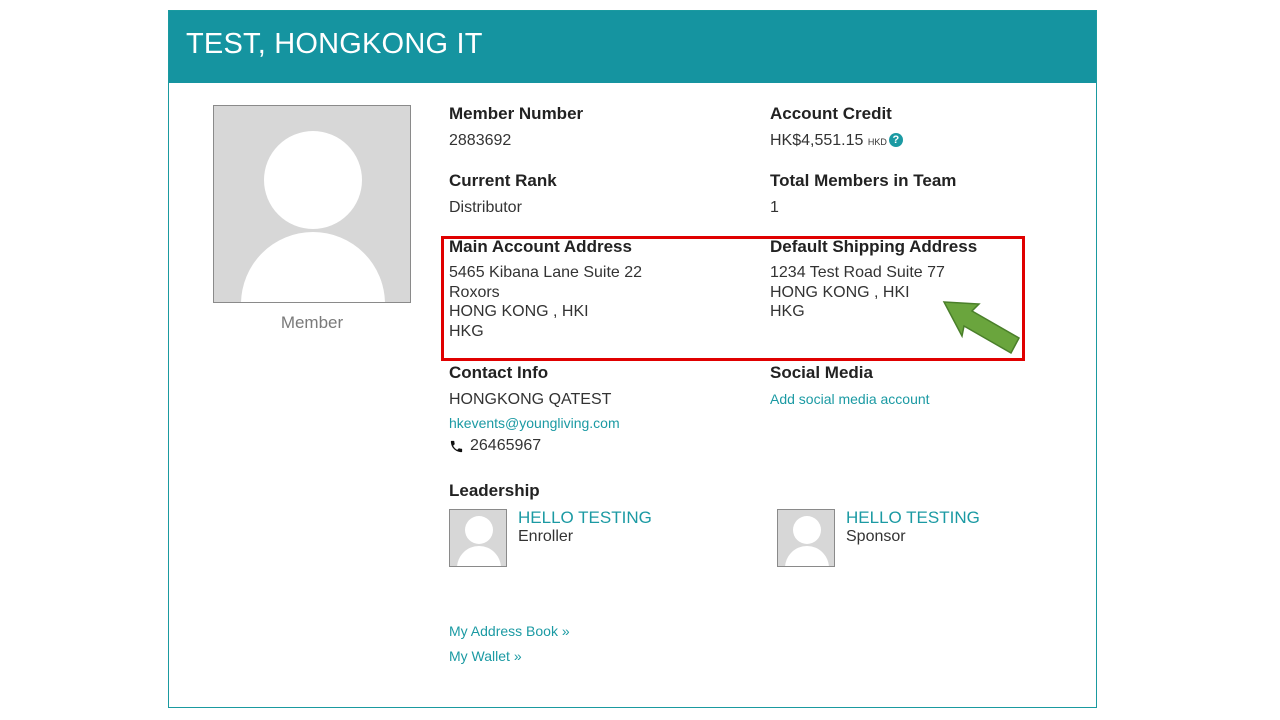  I want to click on account-credit-value-row: HK$4,551.15 HKD?, so click(836, 141).